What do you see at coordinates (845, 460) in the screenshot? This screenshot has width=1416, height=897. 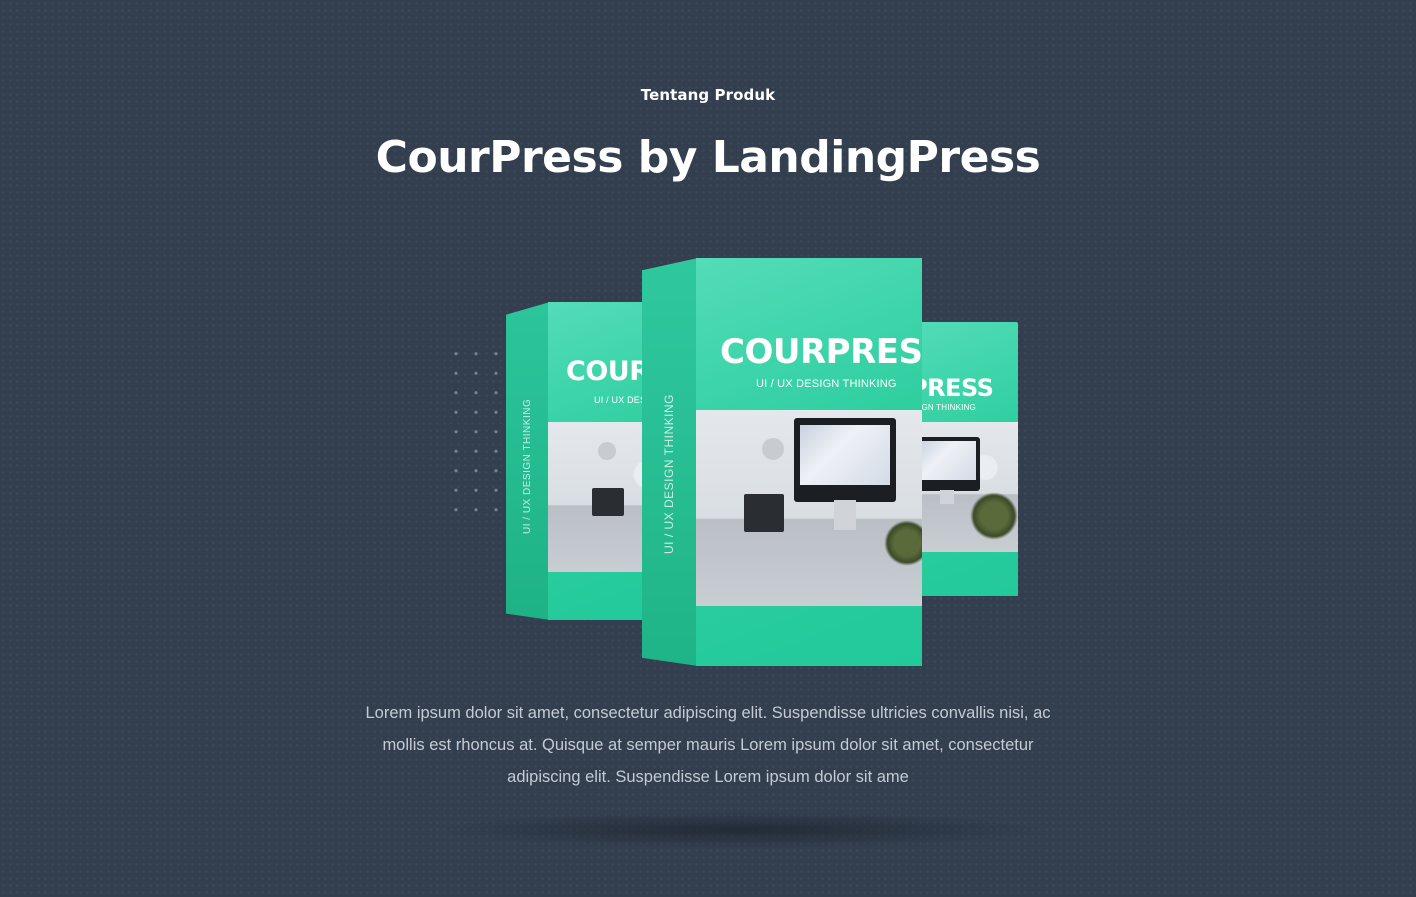 I see `monitor-icon` at bounding box center [845, 460].